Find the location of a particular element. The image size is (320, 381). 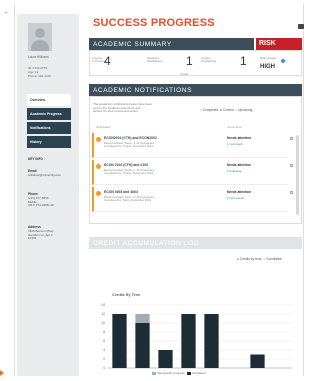

email-link: lwilliams@university.edu is located at coordinates (44, 175).